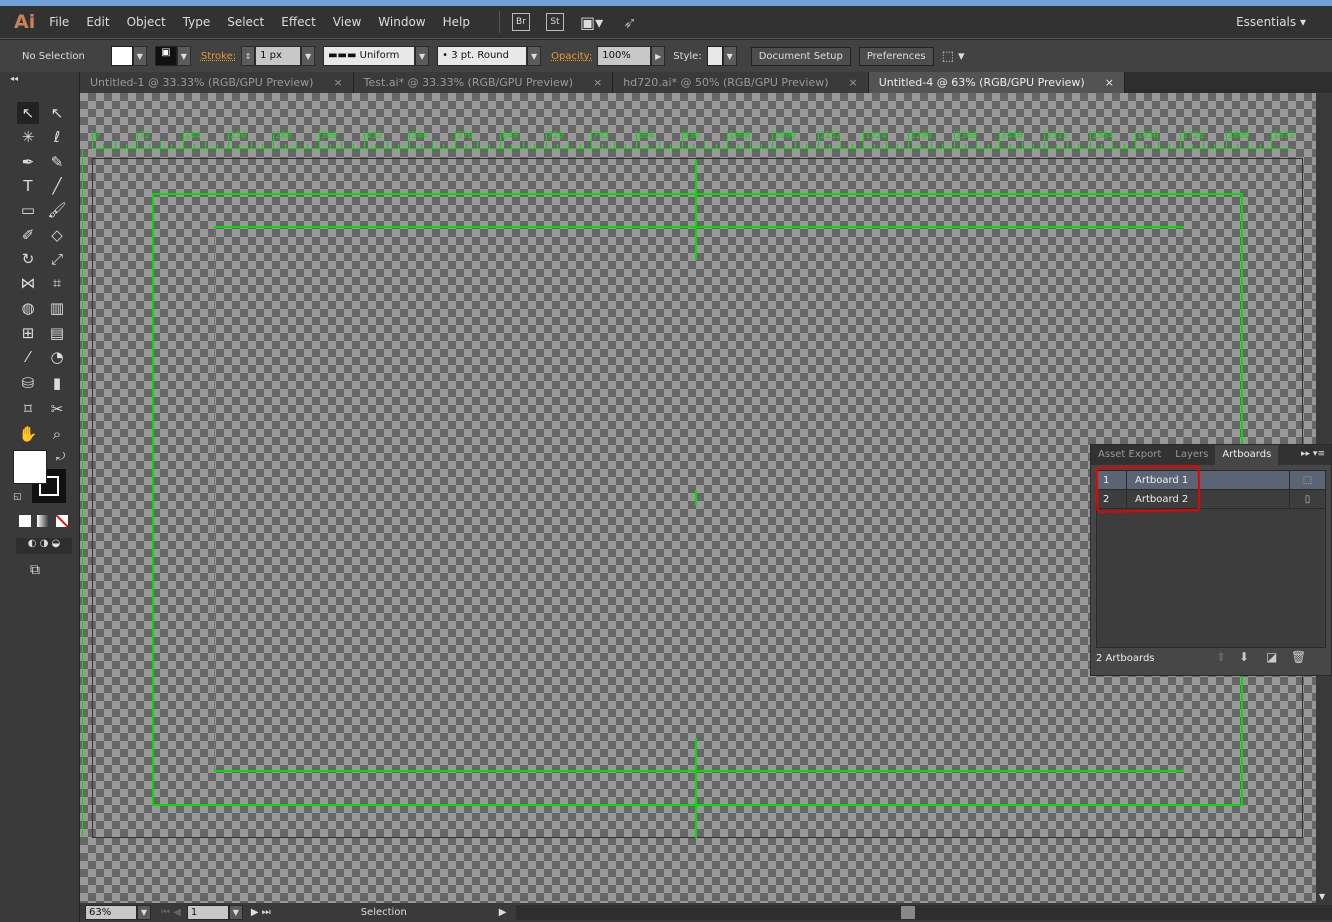  Describe the element at coordinates (165, 56) in the screenshot. I see `stroke-swatch: ▣` at that location.